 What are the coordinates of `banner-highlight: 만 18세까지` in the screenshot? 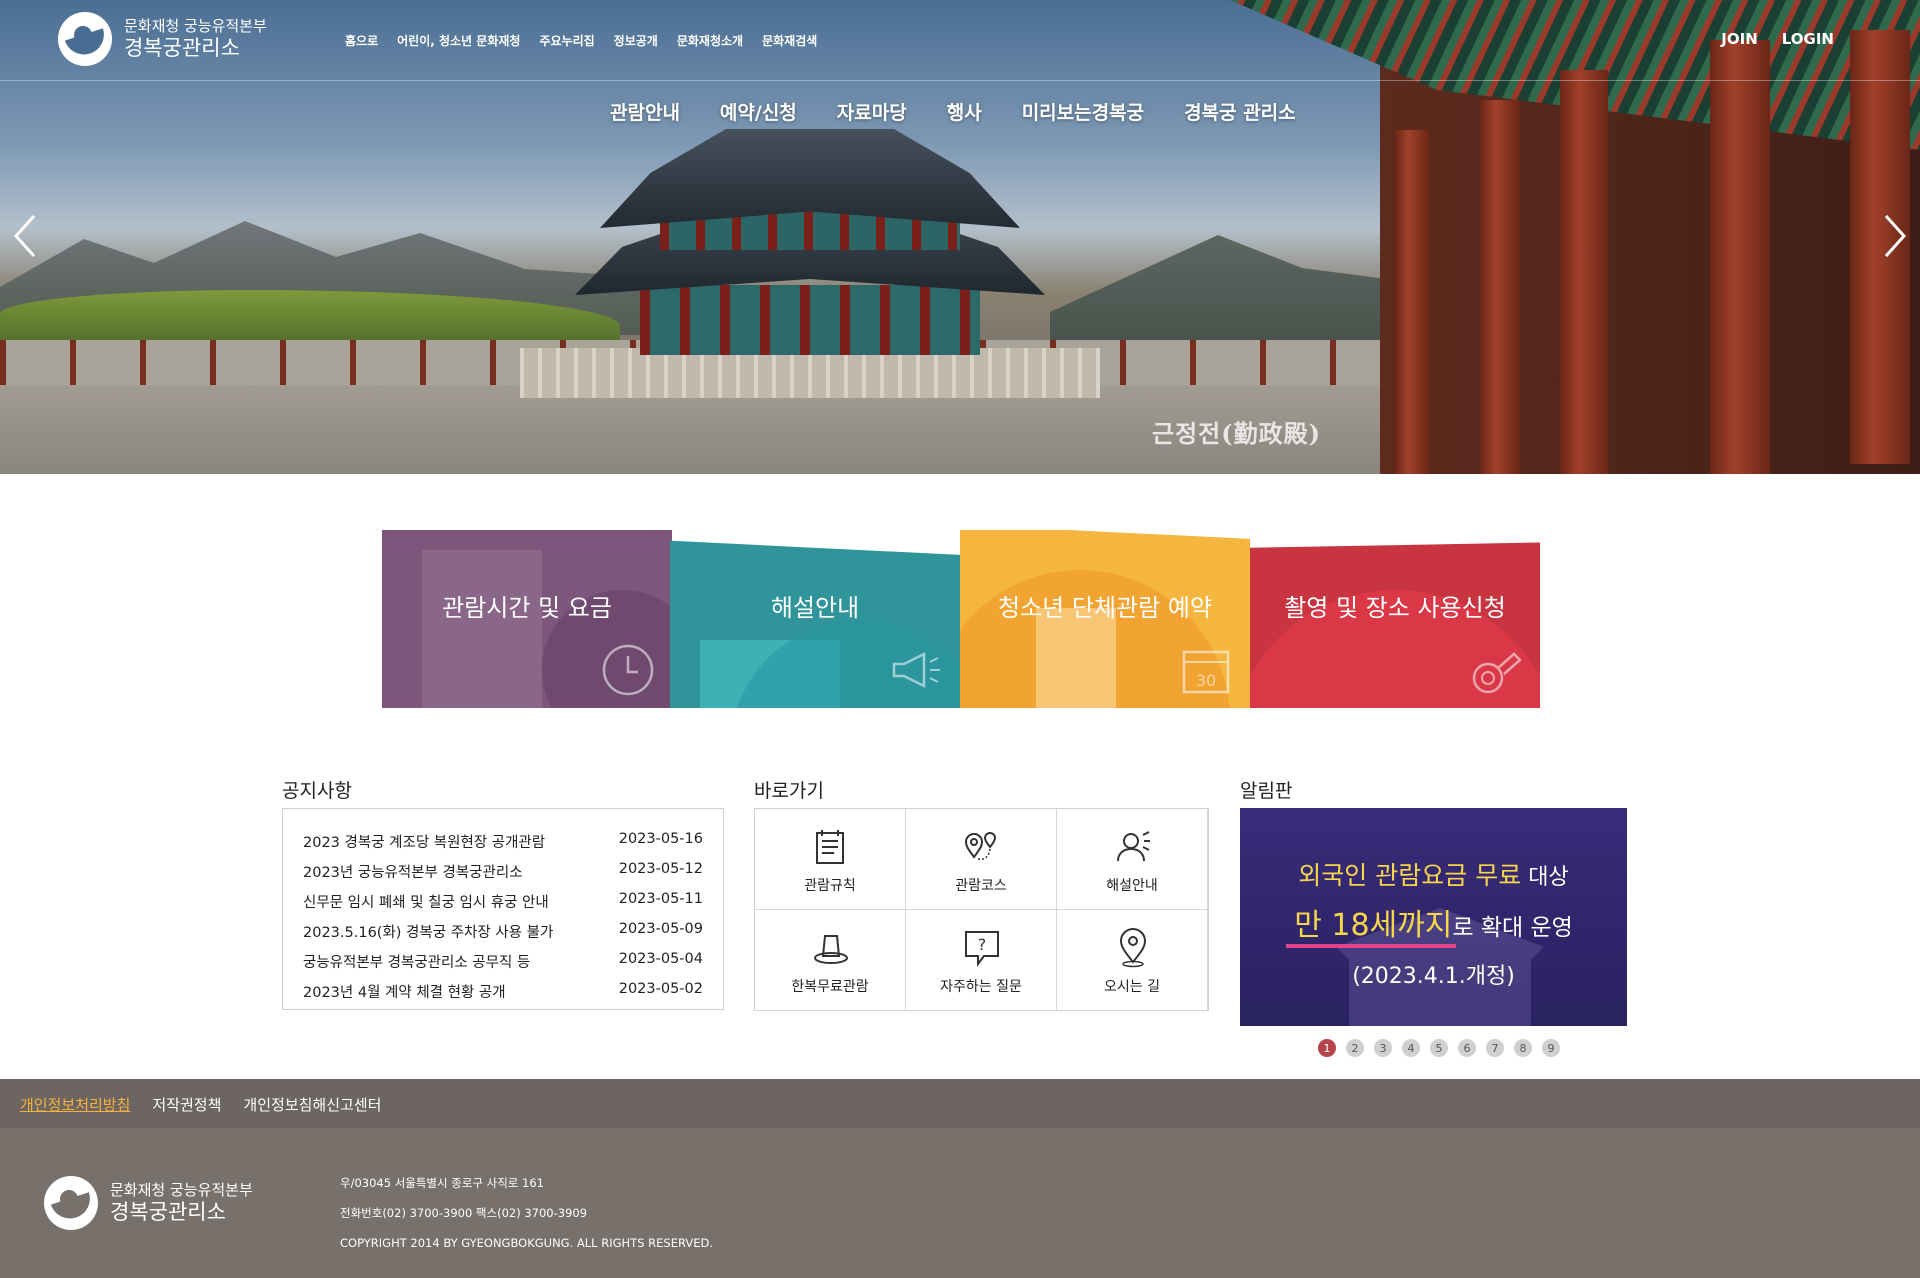 It's located at (1373, 925).